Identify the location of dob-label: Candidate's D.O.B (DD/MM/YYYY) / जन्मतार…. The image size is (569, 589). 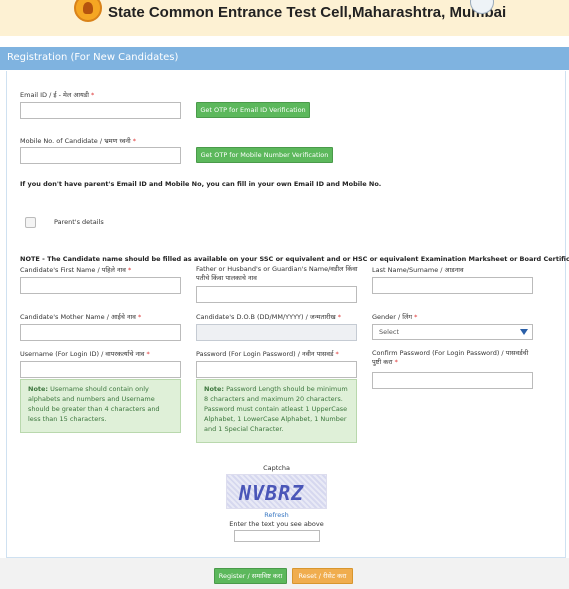
(269, 317).